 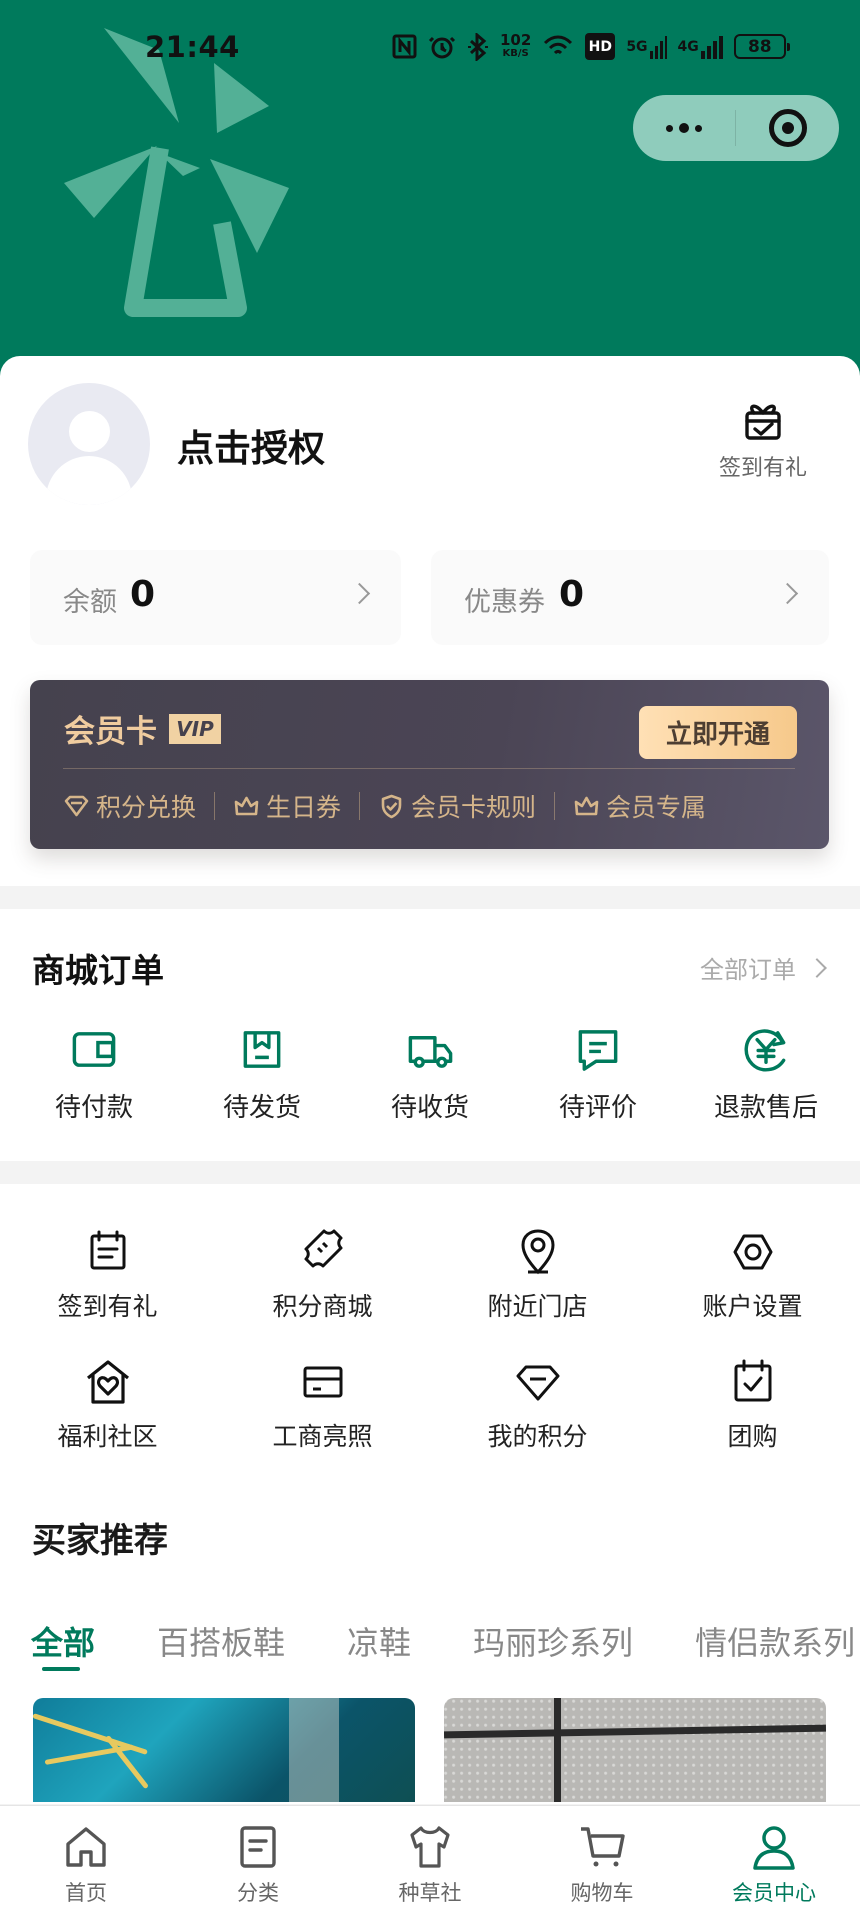 I want to click on vip-divider, so click(x=429, y=768).